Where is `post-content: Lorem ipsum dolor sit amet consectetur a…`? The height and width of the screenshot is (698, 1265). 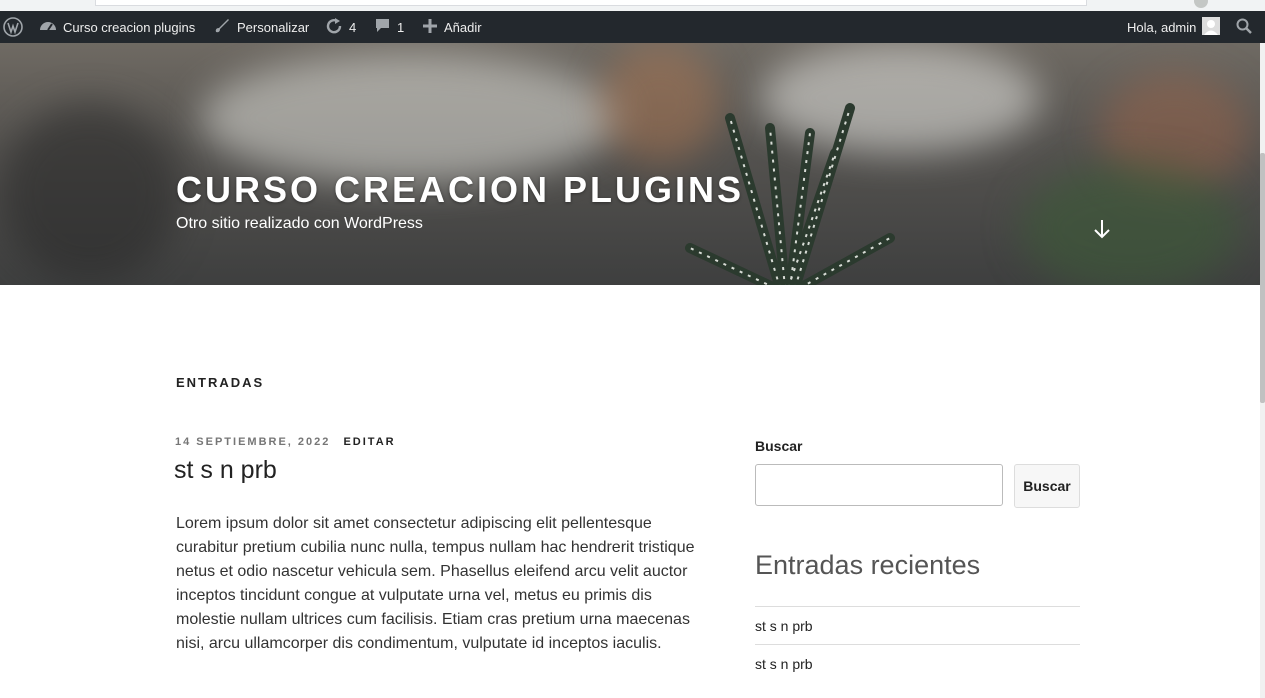 post-content: Lorem ipsum dolor sit amet consectetur a… is located at coordinates (435, 583).